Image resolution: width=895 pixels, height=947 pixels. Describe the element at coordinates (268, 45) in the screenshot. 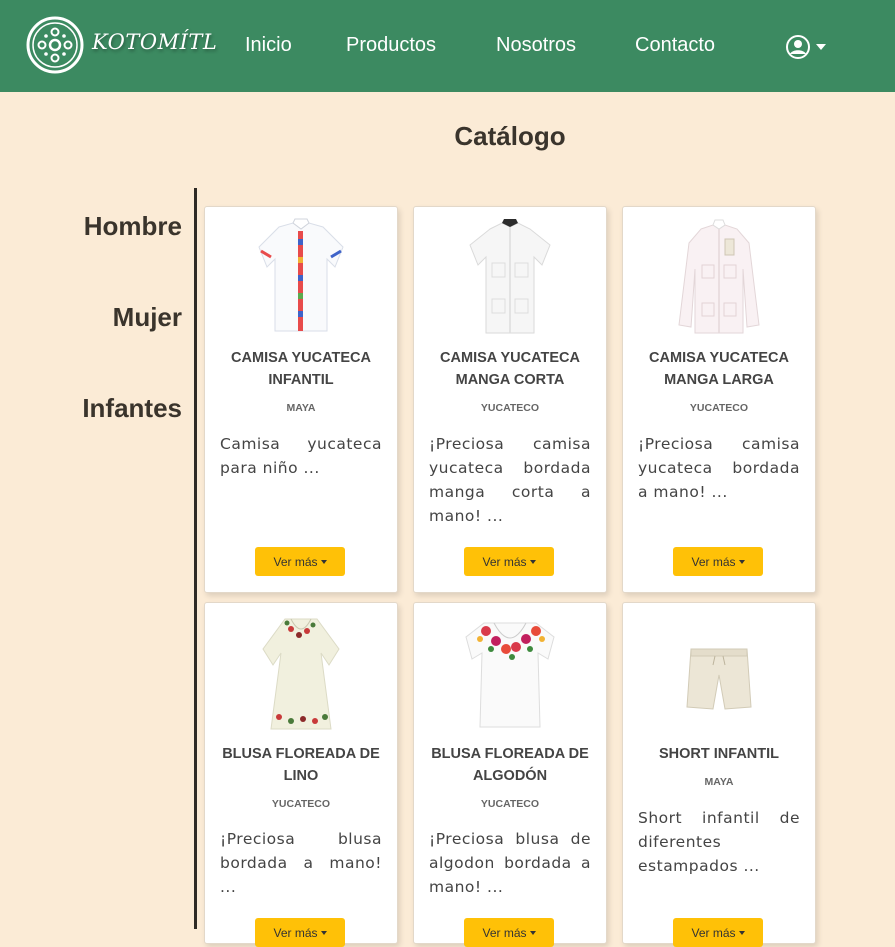

I see `nav-link-inicio: Inicio` at that location.